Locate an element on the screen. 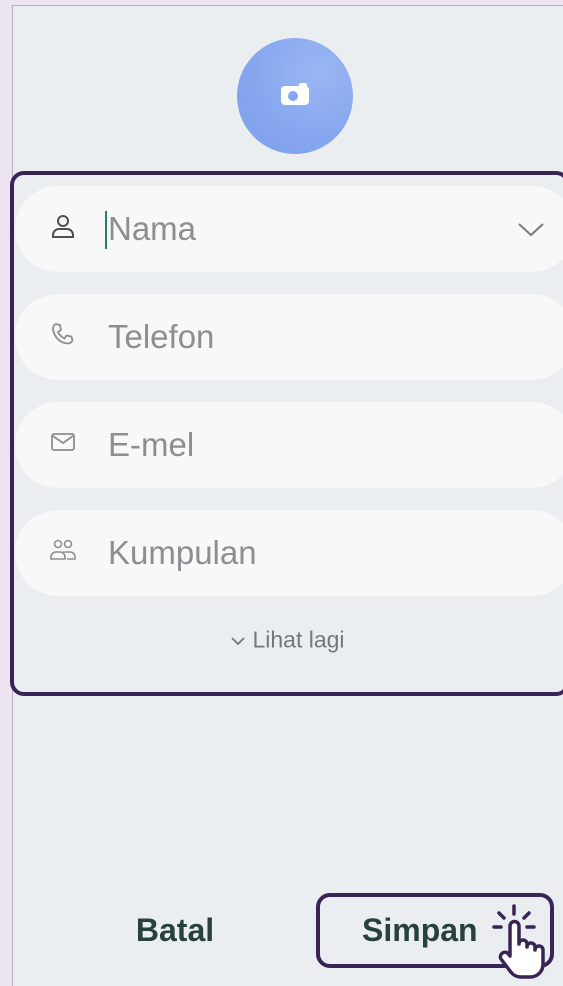 The height and width of the screenshot is (986, 563). email-placeholder: E-mel is located at coordinates (151, 444).